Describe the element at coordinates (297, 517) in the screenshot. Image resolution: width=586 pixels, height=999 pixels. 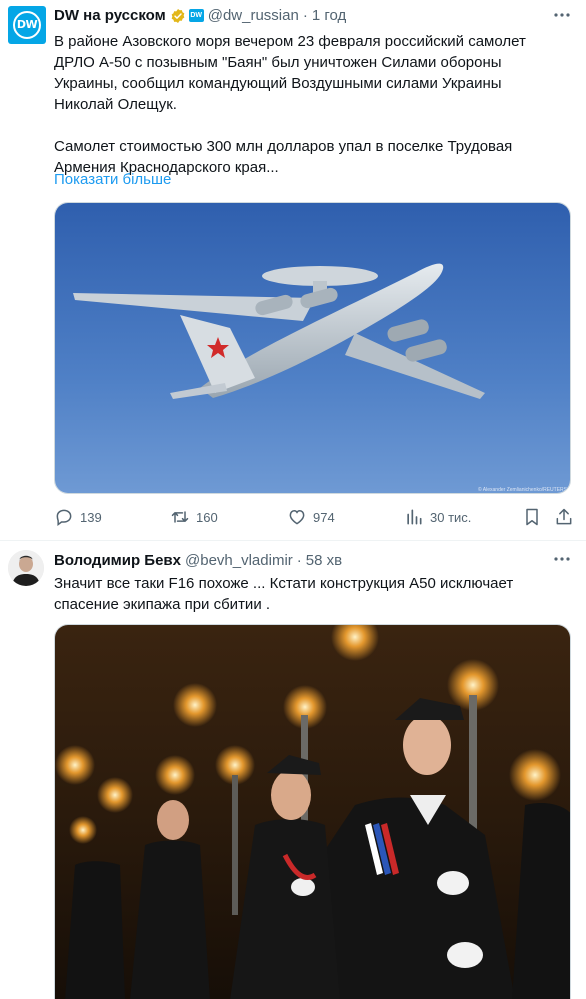
I see `like-icon` at that location.